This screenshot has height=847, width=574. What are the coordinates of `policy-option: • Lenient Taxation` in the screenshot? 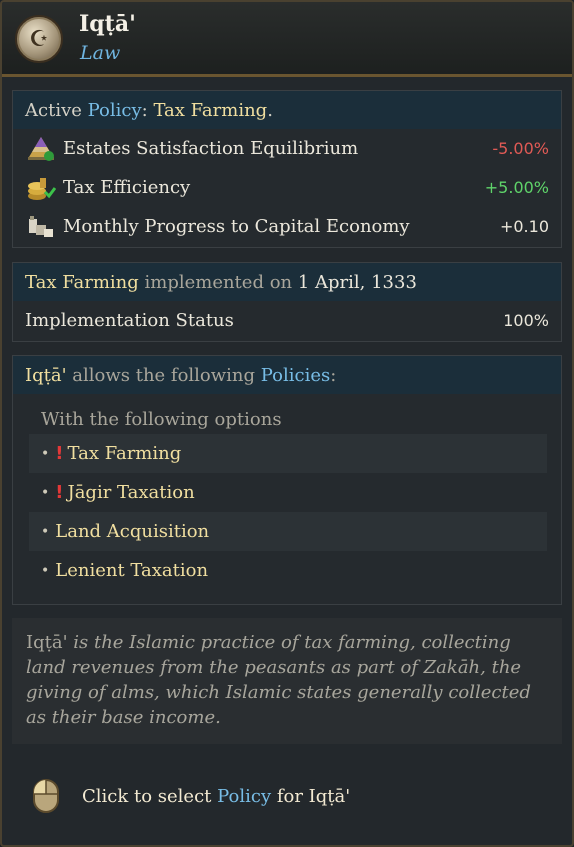 It's located at (288, 570).